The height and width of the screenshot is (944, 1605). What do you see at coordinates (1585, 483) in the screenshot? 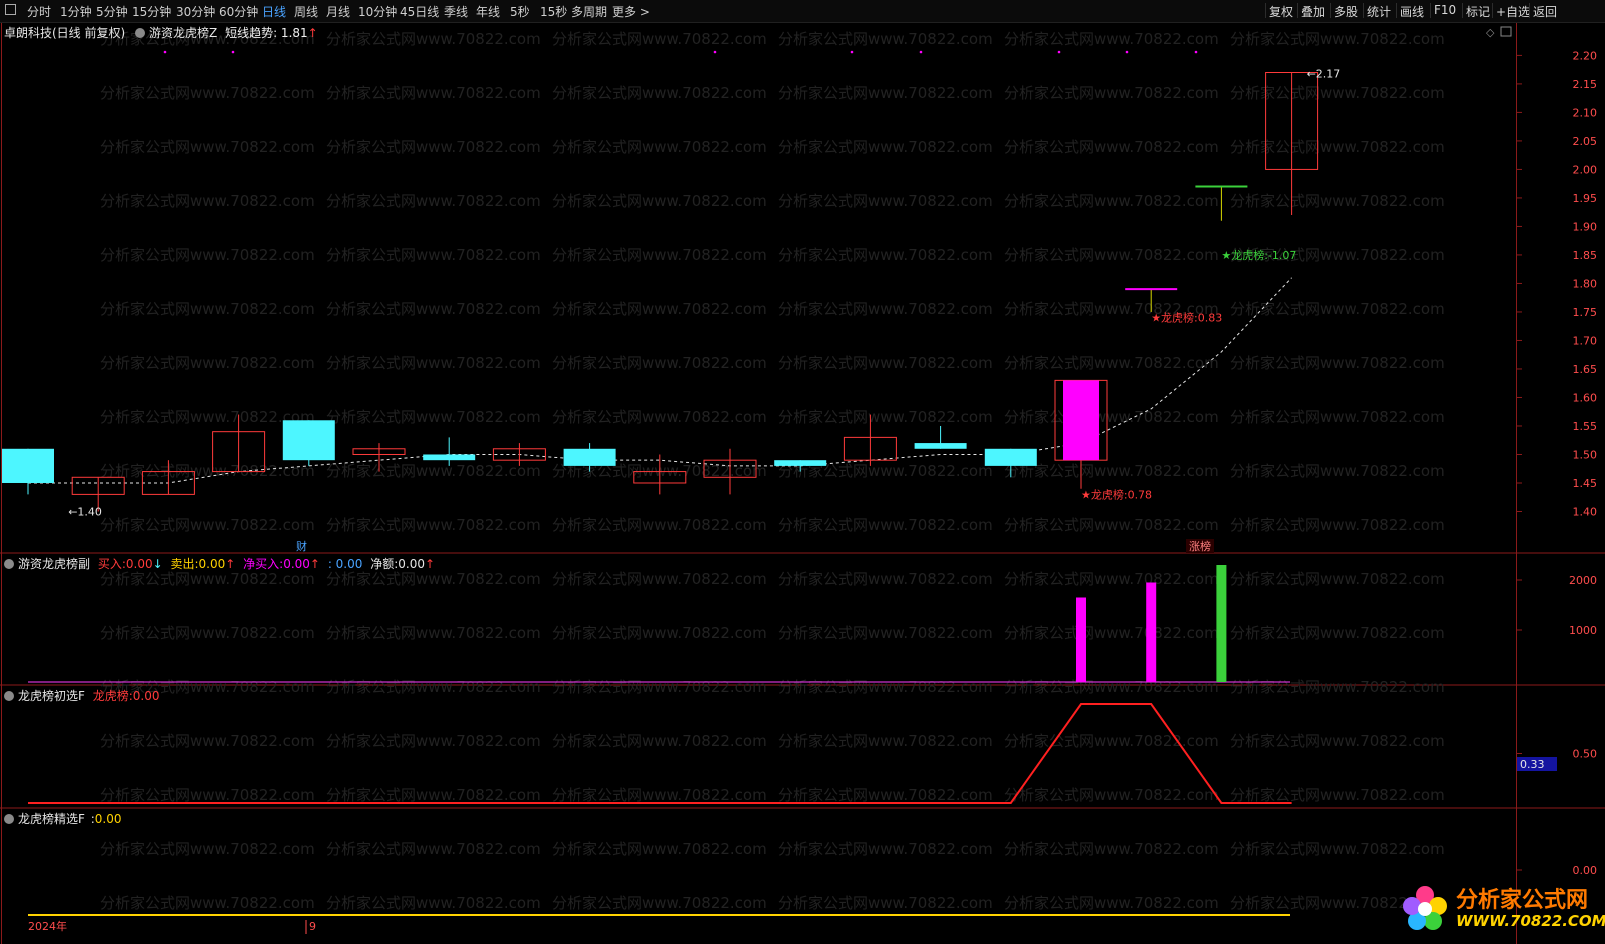
I see `y-tick-label: 1.45` at bounding box center [1585, 483].